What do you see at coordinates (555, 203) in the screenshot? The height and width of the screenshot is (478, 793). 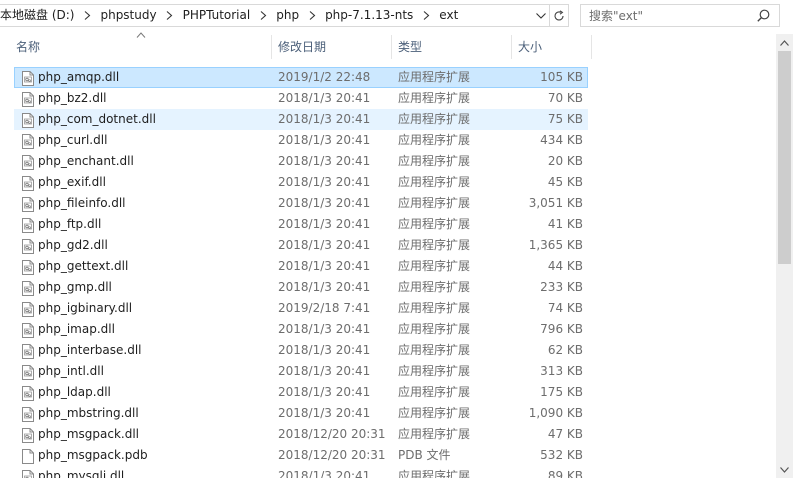 I see `file-size: 3,051 KB` at bounding box center [555, 203].